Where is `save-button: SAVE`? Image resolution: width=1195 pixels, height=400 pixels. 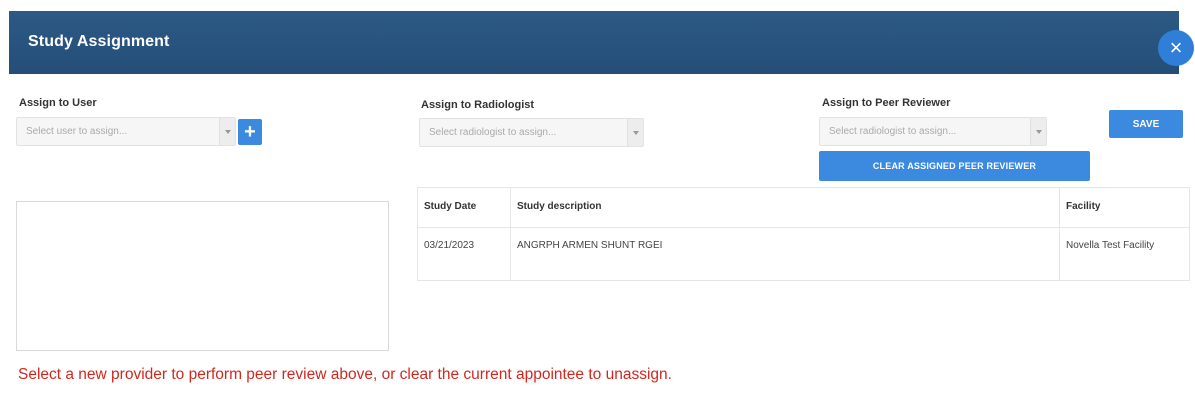
save-button: SAVE is located at coordinates (1146, 124).